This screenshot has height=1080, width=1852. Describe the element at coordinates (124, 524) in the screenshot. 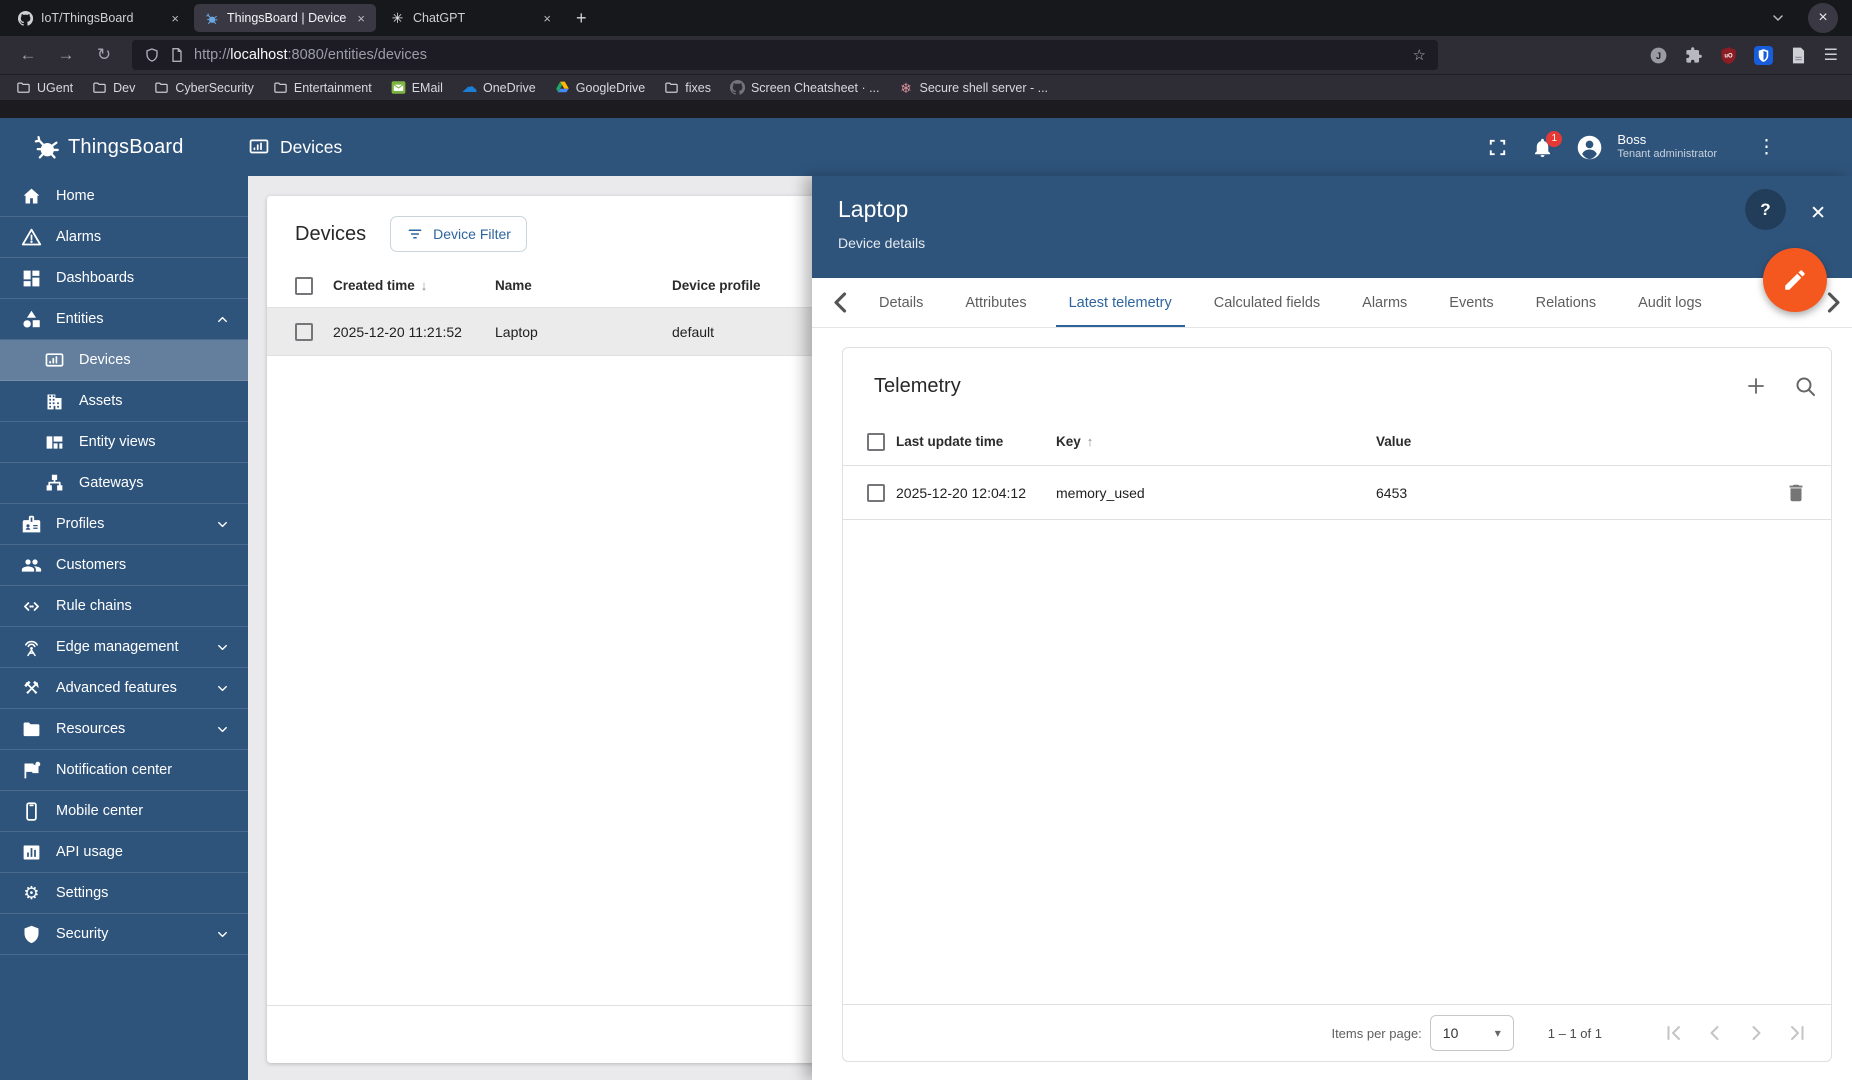

I see `sidebar-item-profiles: Profiles` at that location.